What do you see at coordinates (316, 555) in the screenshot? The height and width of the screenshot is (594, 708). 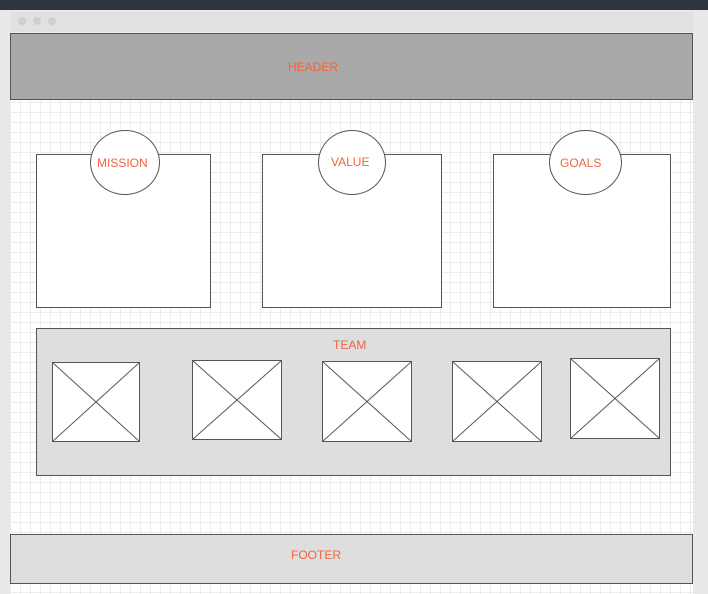 I see `footer-label: FOOTER` at bounding box center [316, 555].